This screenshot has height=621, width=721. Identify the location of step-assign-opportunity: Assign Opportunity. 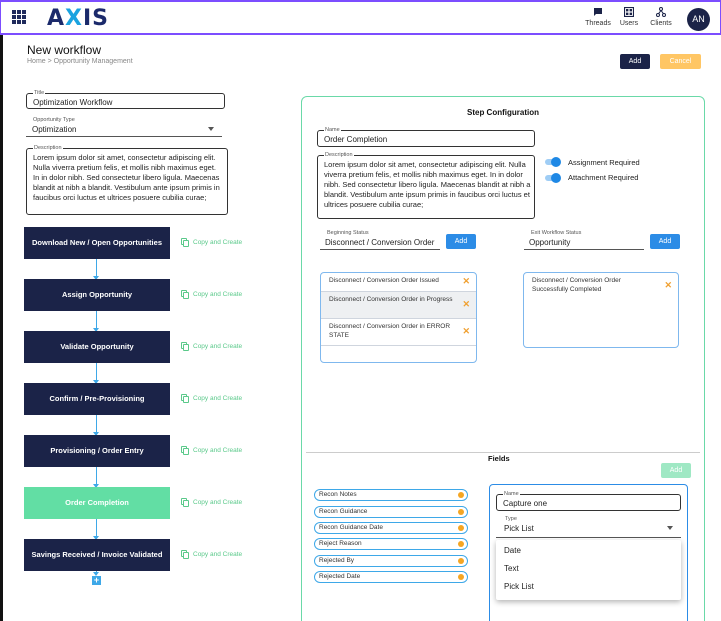
(97, 295).